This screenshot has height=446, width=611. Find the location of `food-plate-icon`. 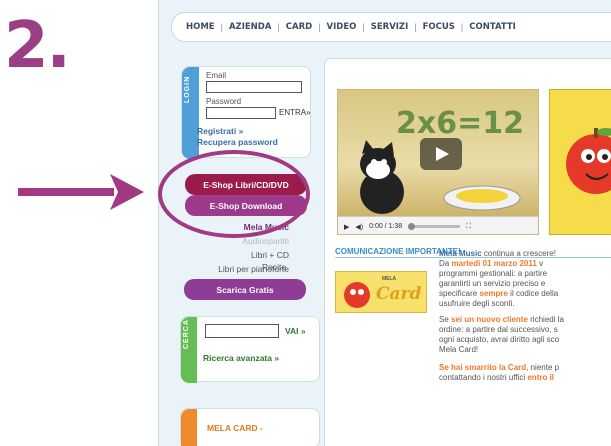

food-plate-icon is located at coordinates (482, 198).